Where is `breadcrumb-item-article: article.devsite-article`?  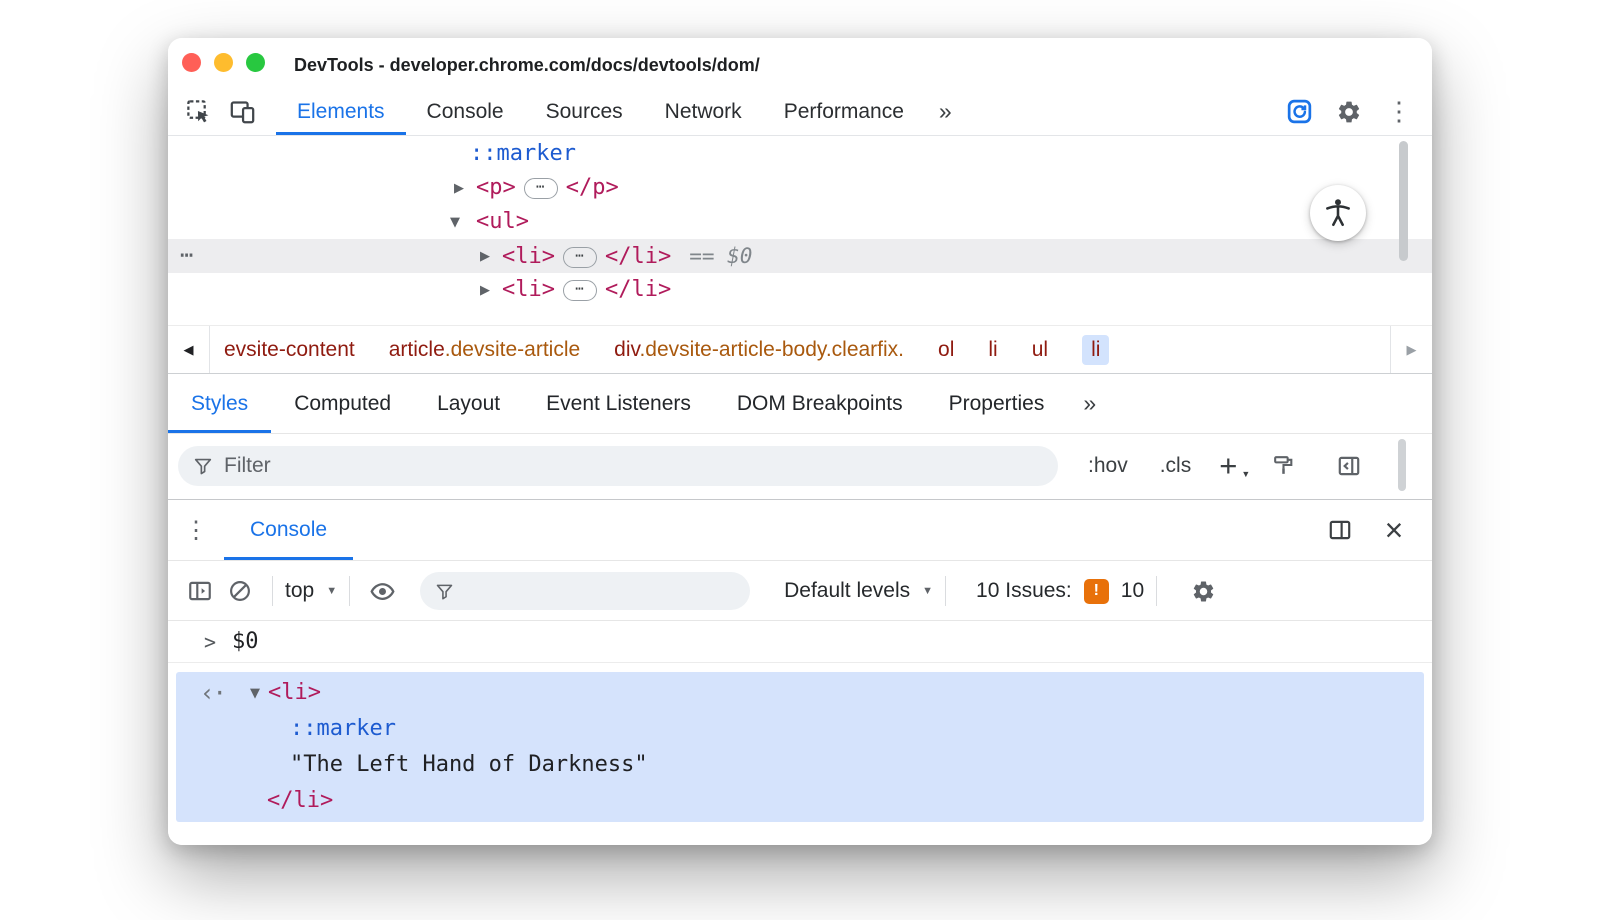 breadcrumb-item-article: article.devsite-article is located at coordinates (484, 350).